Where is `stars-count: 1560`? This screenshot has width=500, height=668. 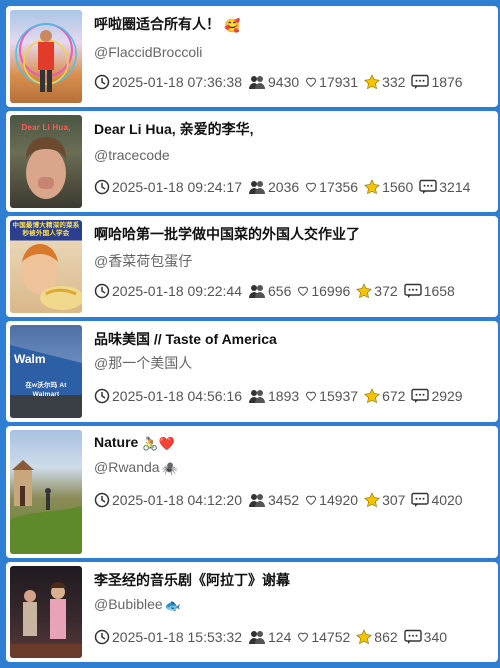
stars-count: 1560 is located at coordinates (398, 187).